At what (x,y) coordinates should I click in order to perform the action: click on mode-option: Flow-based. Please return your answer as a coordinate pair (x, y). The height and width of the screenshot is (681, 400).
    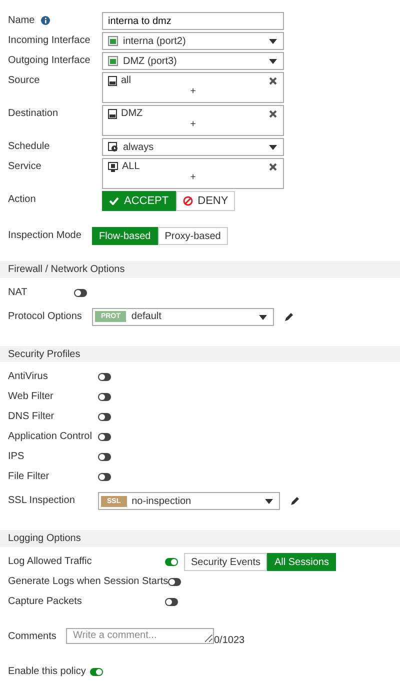
    Looking at the image, I should click on (125, 236).